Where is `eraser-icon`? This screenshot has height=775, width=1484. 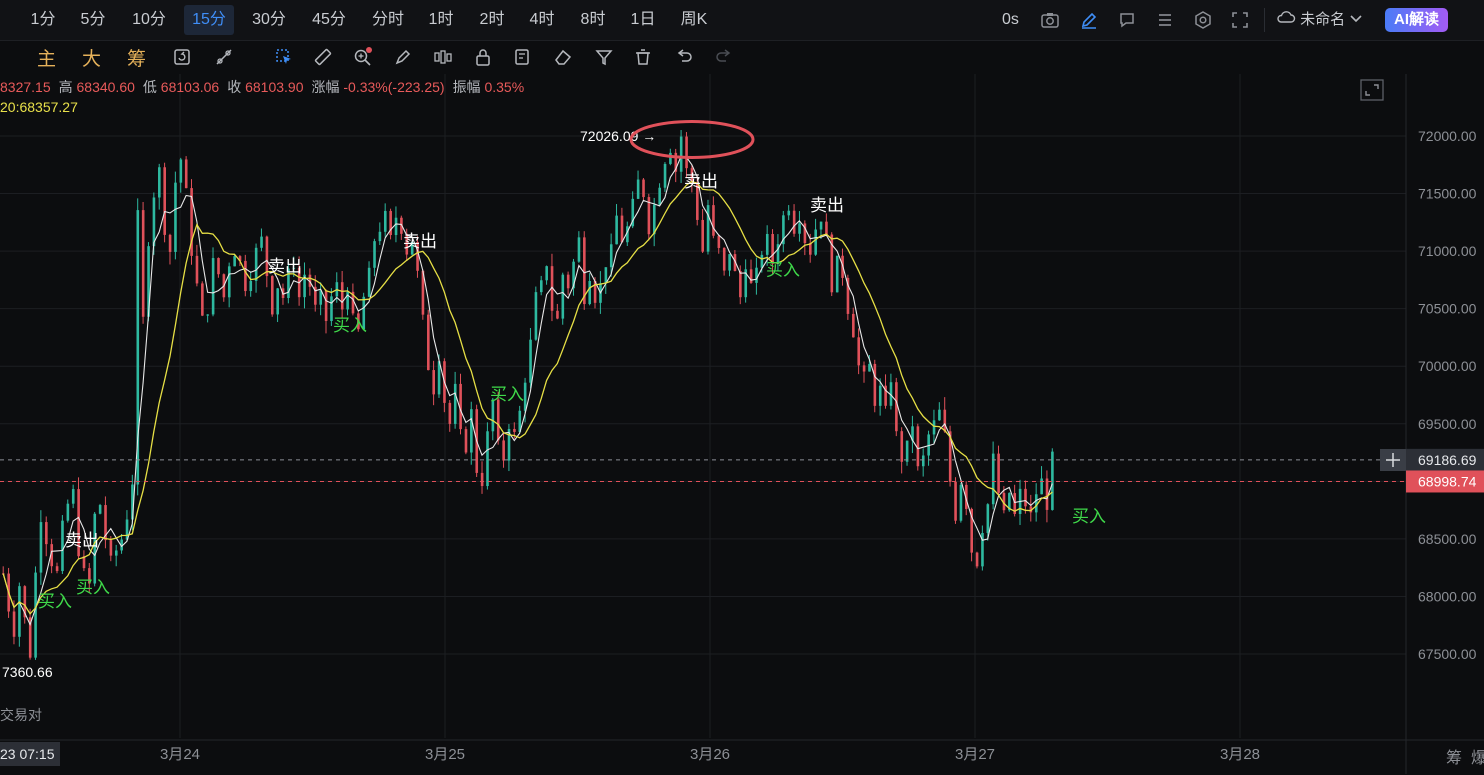
eraser-icon is located at coordinates (563, 57).